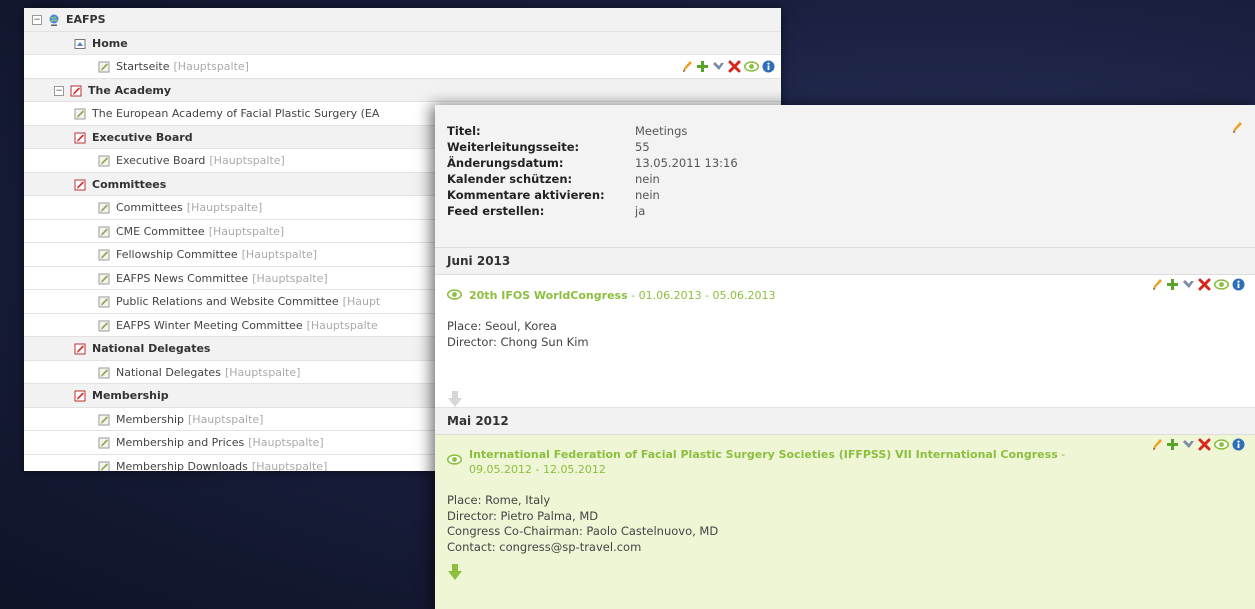  Describe the element at coordinates (845, 261) in the screenshot. I see `month-header: Juni 2013` at that location.